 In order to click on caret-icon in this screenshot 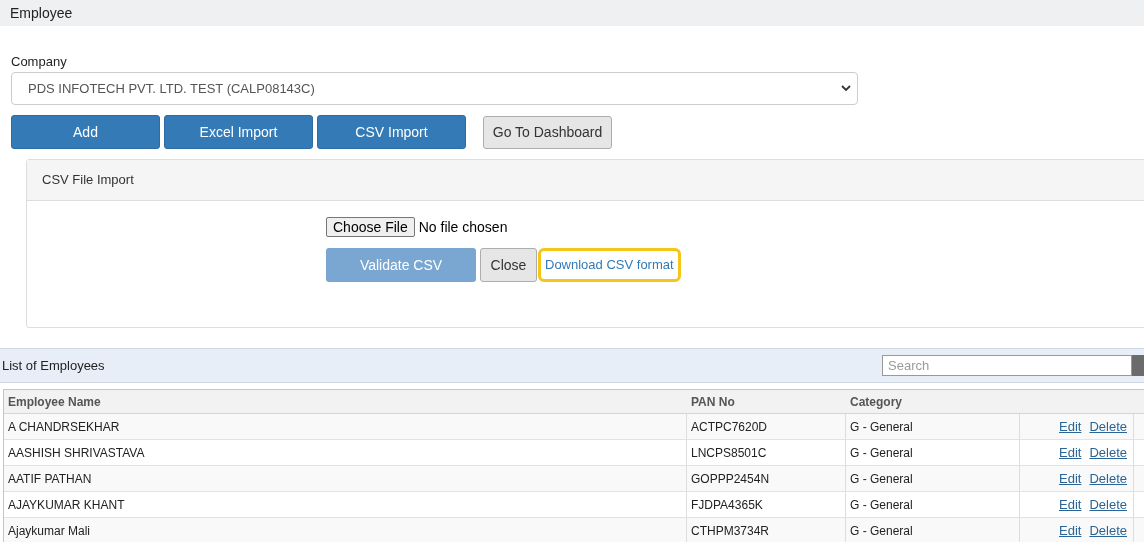, I will do `click(846, 88)`.